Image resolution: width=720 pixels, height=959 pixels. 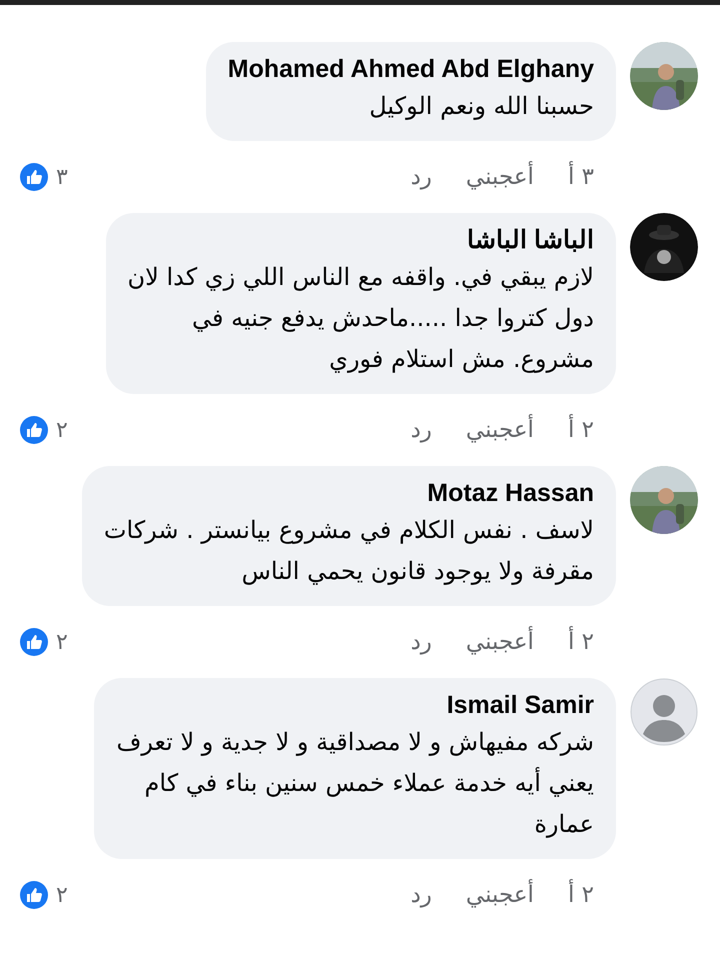 I want to click on author-name: Mohamed Ahmed Abd Elghany, so click(x=411, y=69).